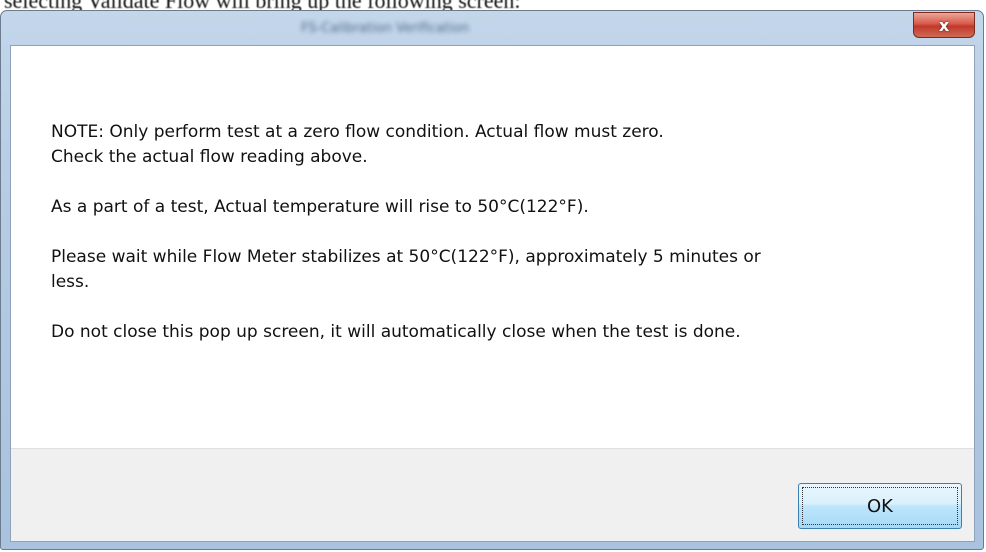 This screenshot has width=986, height=552. I want to click on title-bar: FS-Calibration Verification x, so click(492, 28).